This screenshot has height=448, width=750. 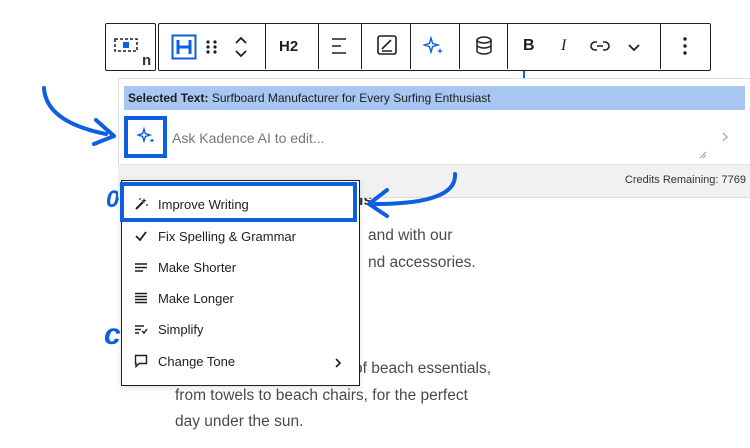 I want to click on page-text-line: of beach essentials,, so click(x=423, y=368).